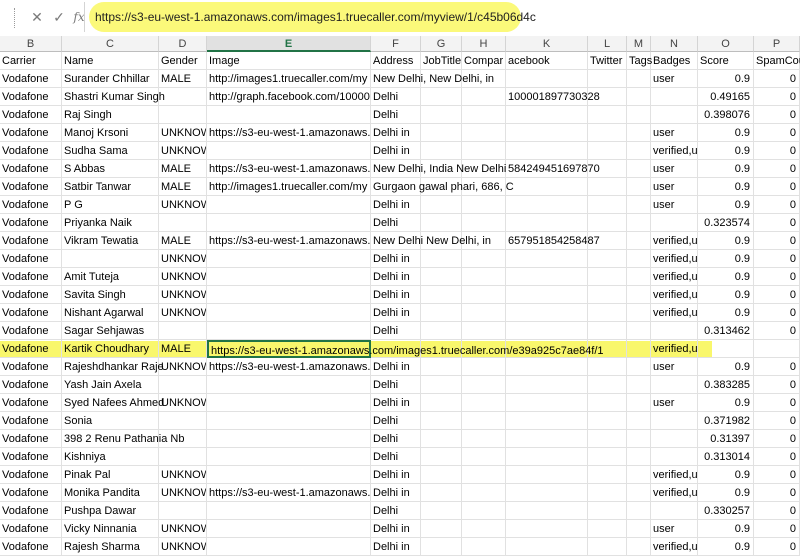 The image size is (800, 556). I want to click on column-header-b: B, so click(31, 44).